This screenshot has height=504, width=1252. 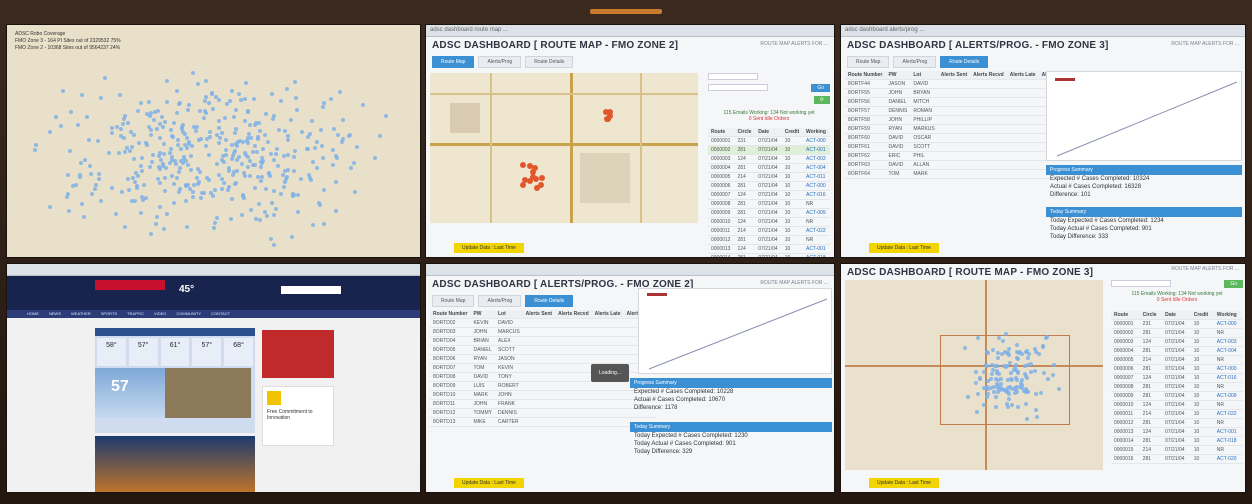 What do you see at coordinates (733, 76) in the screenshot?
I see `route-select` at bounding box center [733, 76].